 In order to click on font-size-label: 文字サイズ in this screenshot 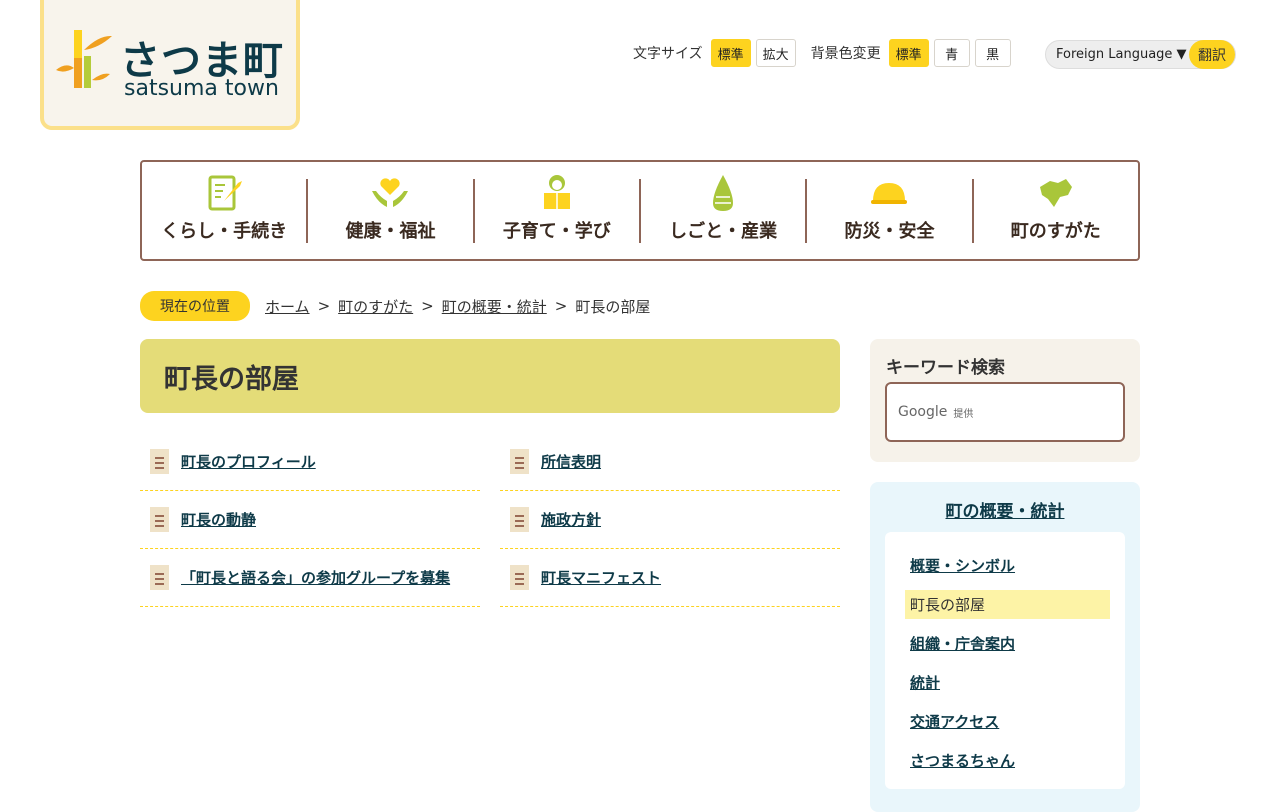, I will do `click(668, 54)`.